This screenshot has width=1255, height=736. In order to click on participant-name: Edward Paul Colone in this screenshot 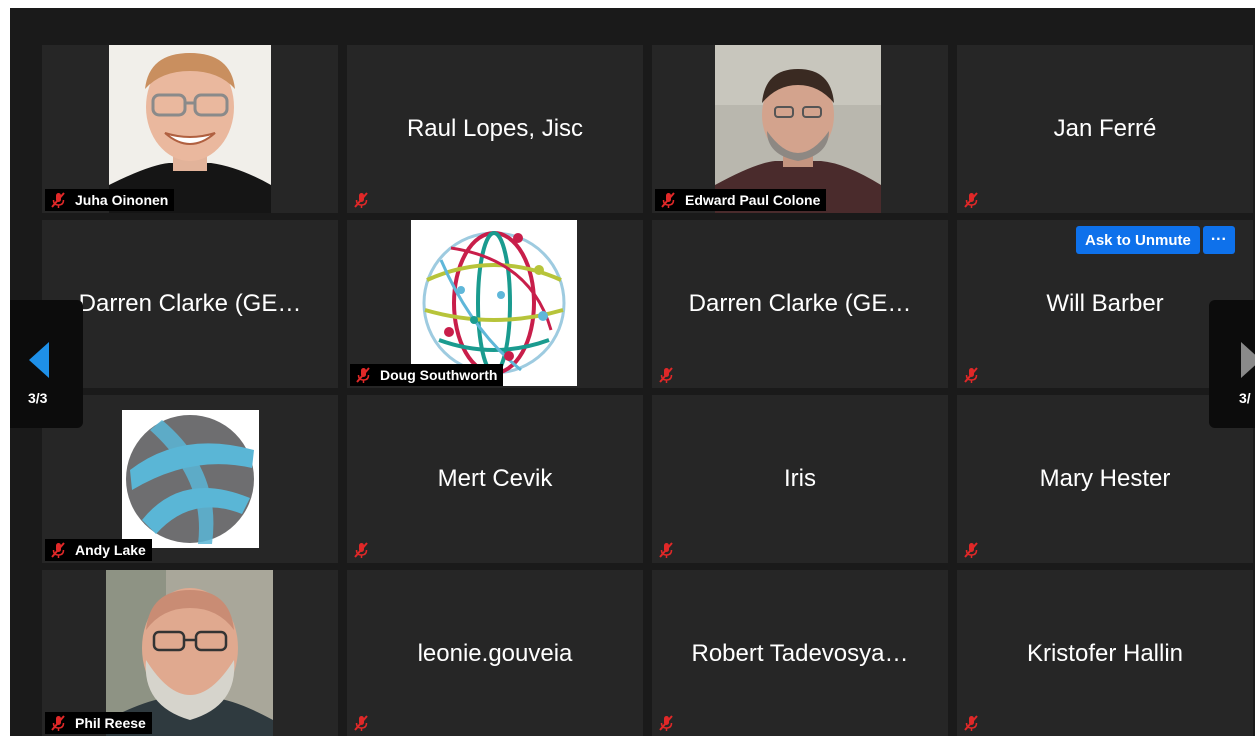, I will do `click(753, 200)`.